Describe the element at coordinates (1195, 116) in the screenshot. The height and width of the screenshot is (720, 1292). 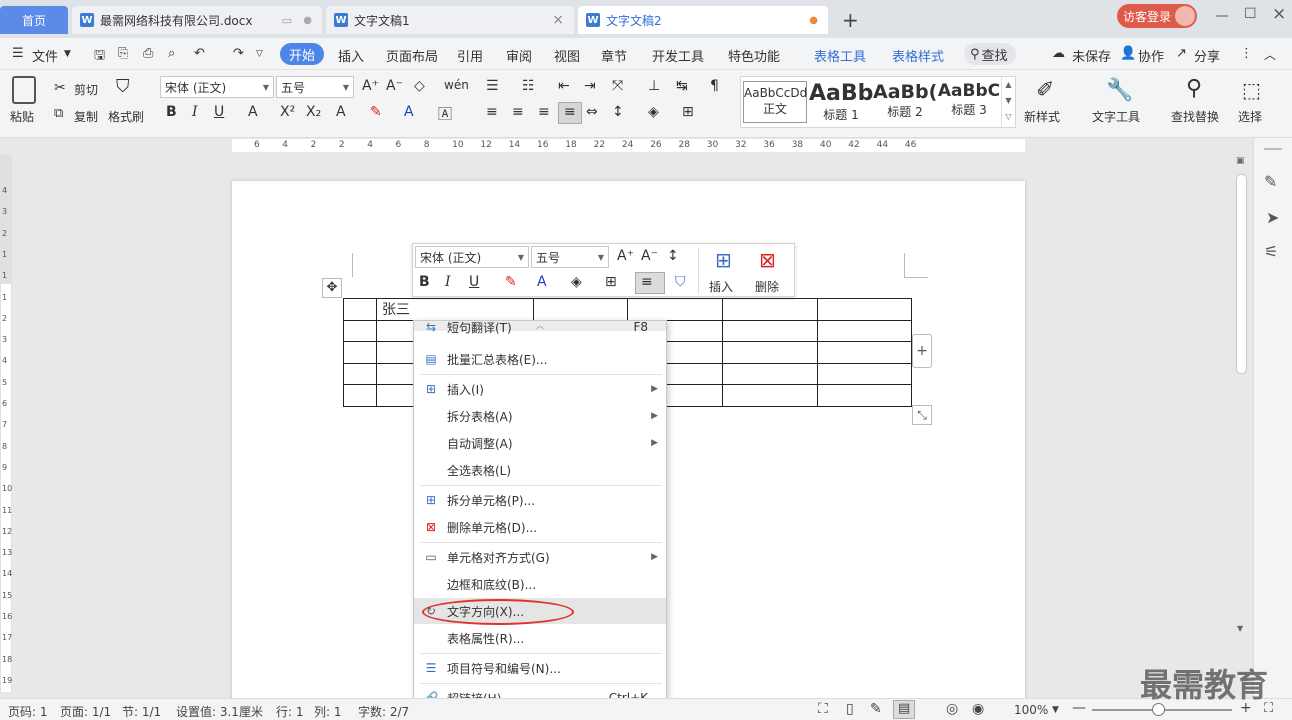
I see `find-replace-button: 查找替换` at that location.